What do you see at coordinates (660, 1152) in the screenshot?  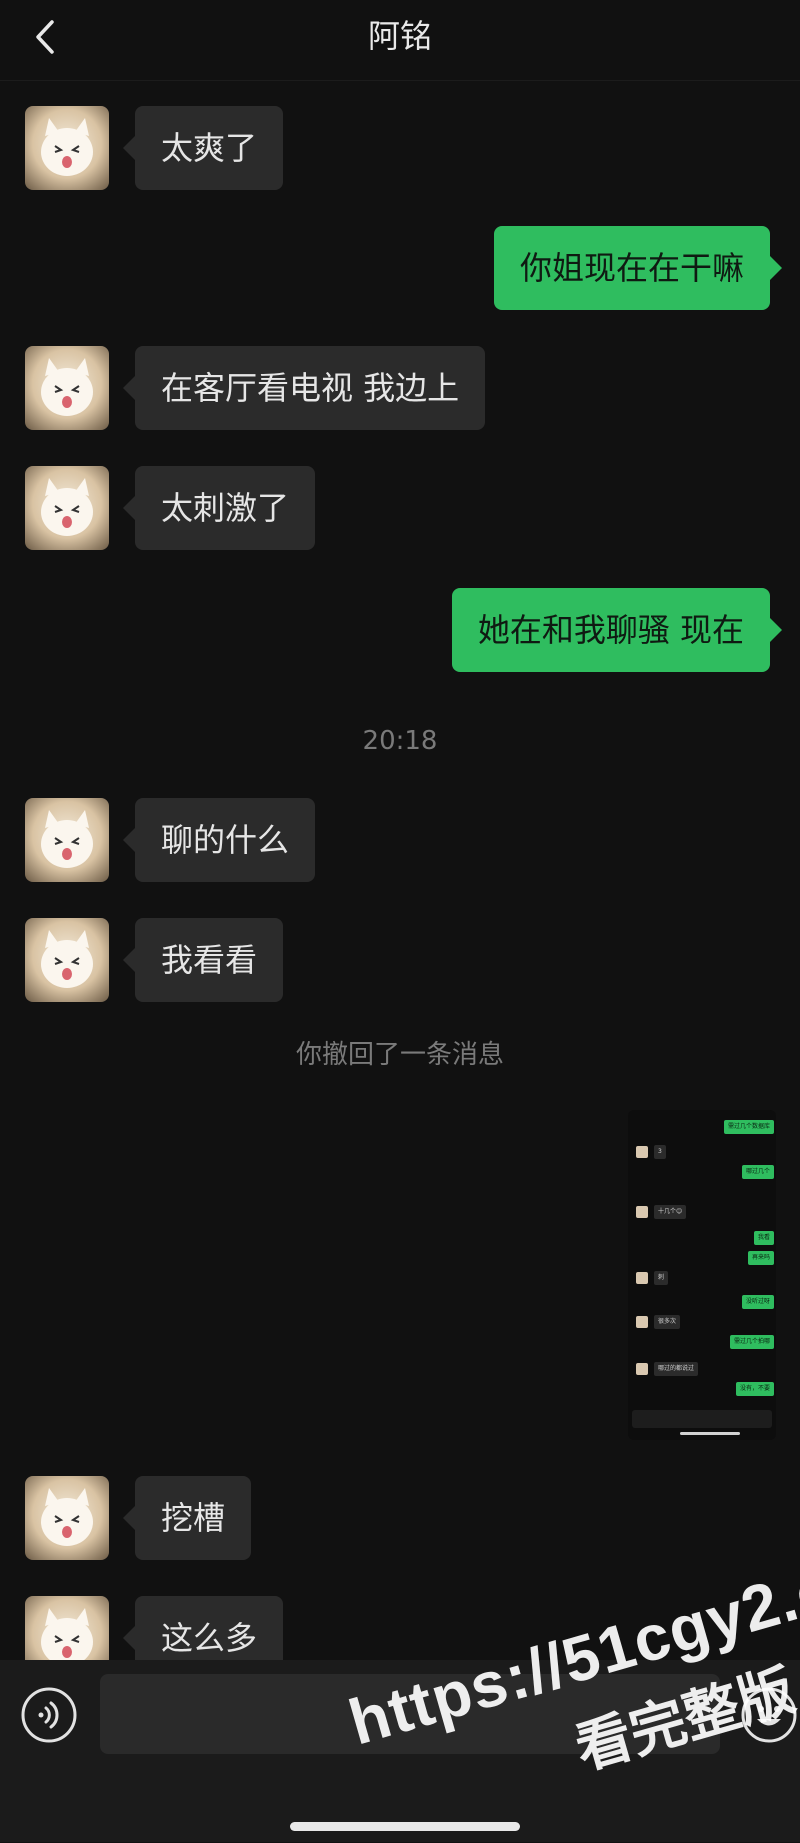 I see `mini-bubble: 3` at bounding box center [660, 1152].